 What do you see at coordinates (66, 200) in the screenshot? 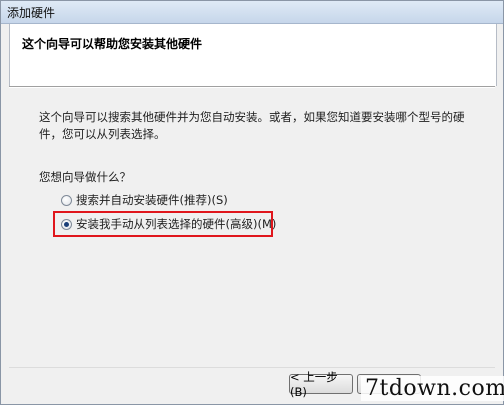
I see `radio-auto-search` at bounding box center [66, 200].